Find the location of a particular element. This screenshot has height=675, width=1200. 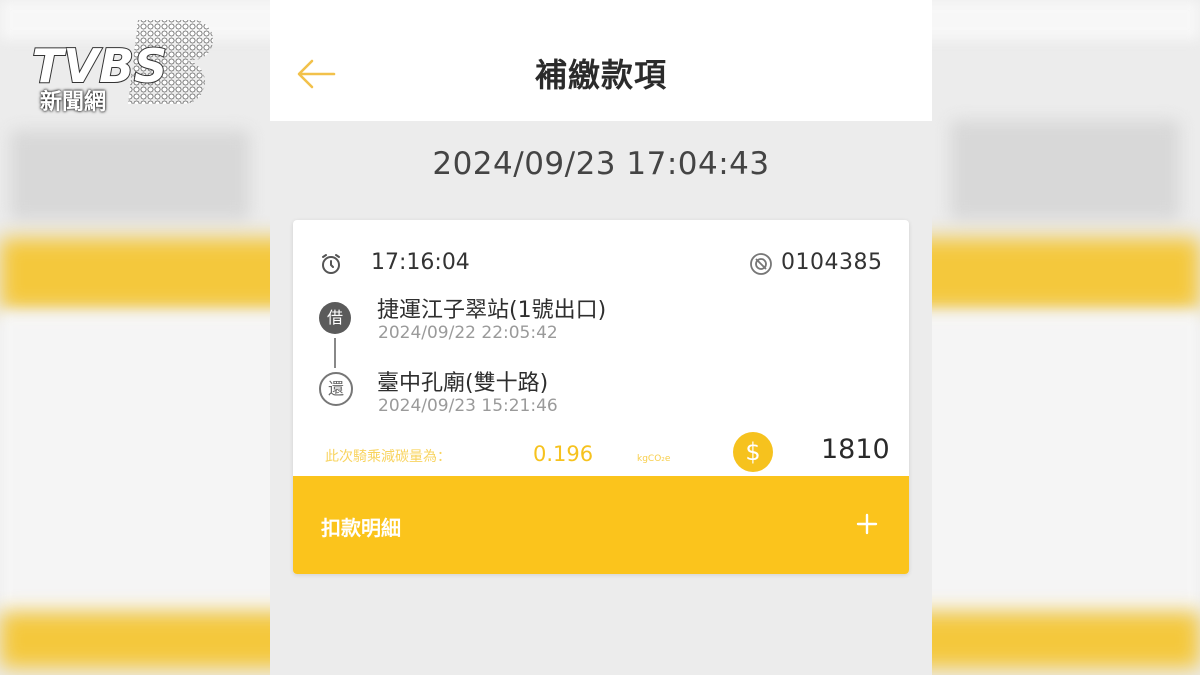

borrow-time: 2024/09/22 22:05:42 is located at coordinates (468, 333).